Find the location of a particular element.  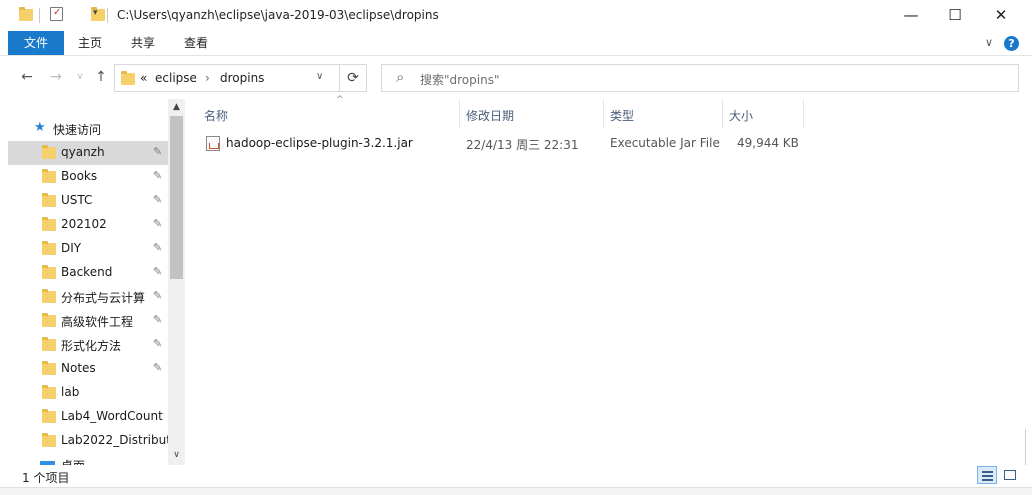

sidebar-item-label: Notes is located at coordinates (78, 368).